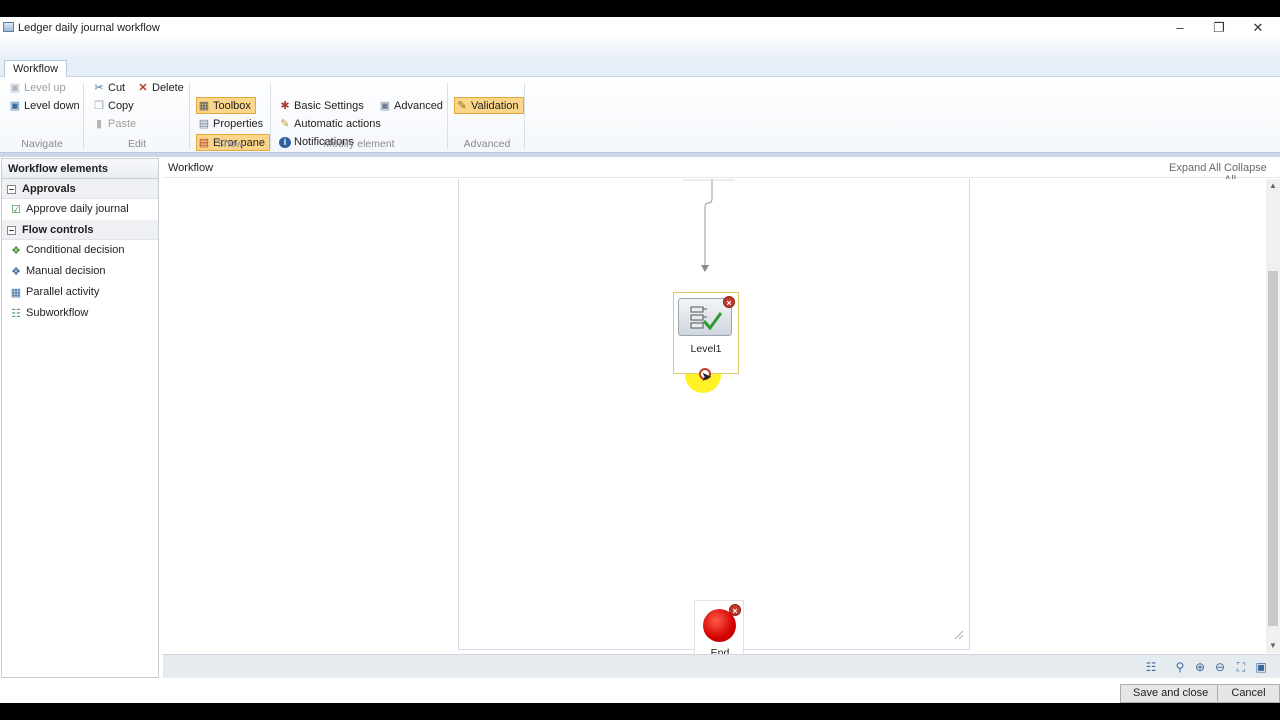  Describe the element at coordinates (1195, 168) in the screenshot. I see `expand-all-link: Expand All` at that location.